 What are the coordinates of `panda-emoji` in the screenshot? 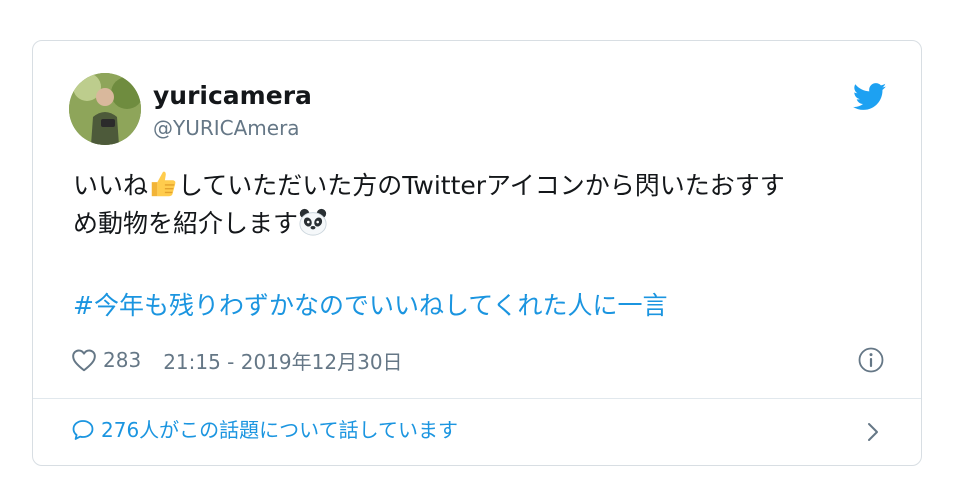 It's located at (313, 222).